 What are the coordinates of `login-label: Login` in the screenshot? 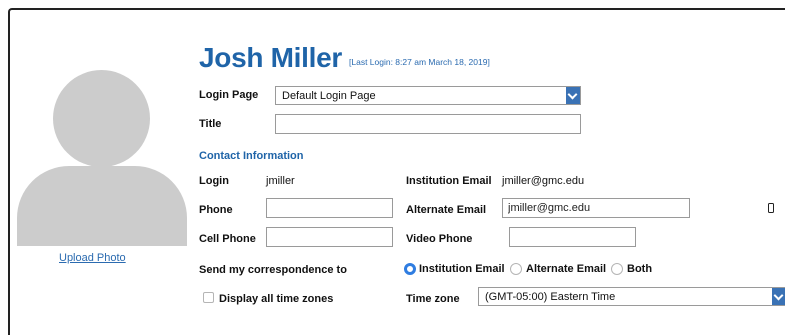 It's located at (214, 181).